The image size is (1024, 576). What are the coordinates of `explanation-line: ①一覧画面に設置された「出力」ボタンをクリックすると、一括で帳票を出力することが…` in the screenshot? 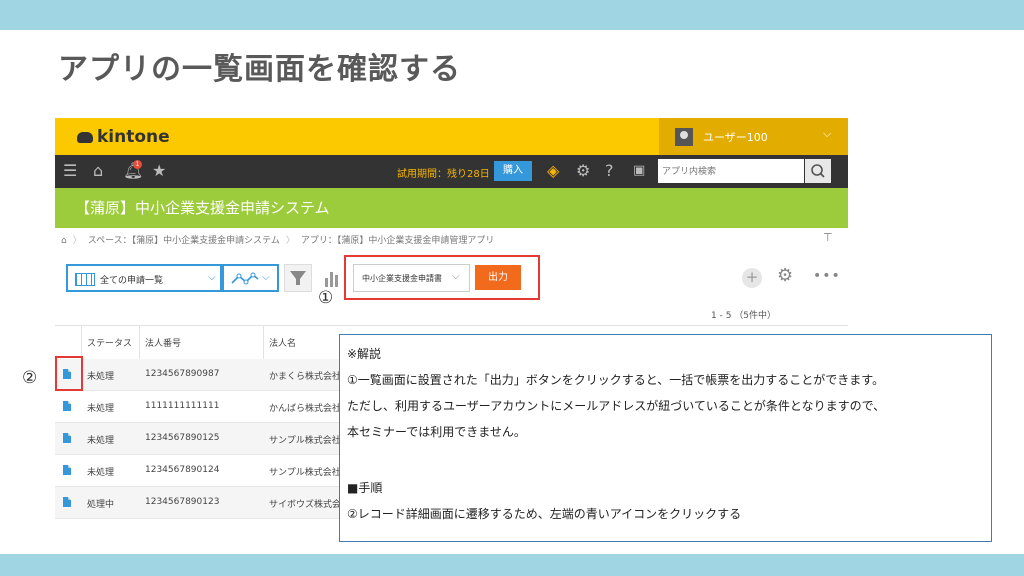 It's located at (616, 380).